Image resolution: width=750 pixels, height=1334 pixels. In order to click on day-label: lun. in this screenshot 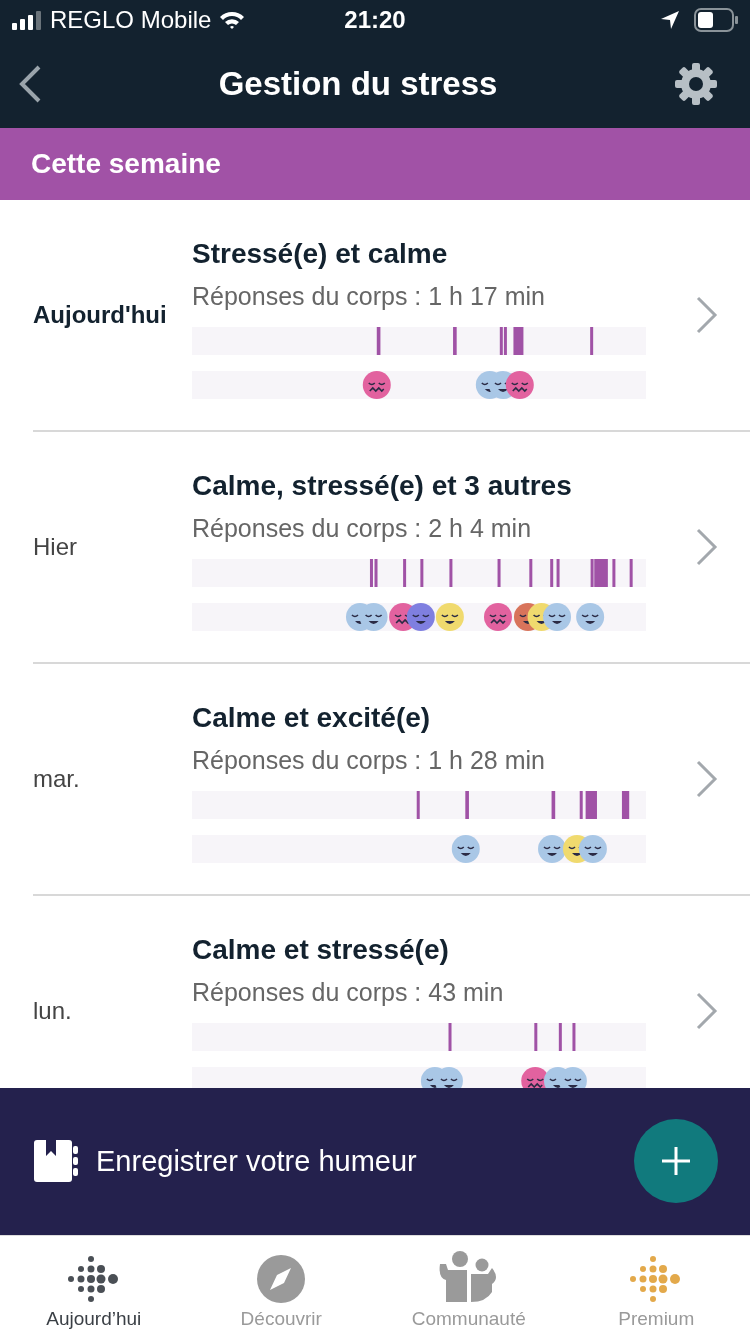, I will do `click(53, 1010)`.